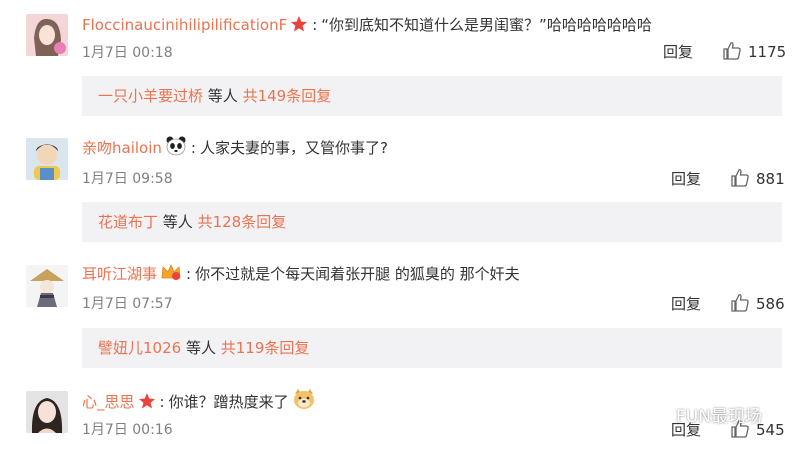 Image resolution: width=804 pixels, height=452 pixels. Describe the element at coordinates (654, 416) in the screenshot. I see `wechat-icon` at that location.